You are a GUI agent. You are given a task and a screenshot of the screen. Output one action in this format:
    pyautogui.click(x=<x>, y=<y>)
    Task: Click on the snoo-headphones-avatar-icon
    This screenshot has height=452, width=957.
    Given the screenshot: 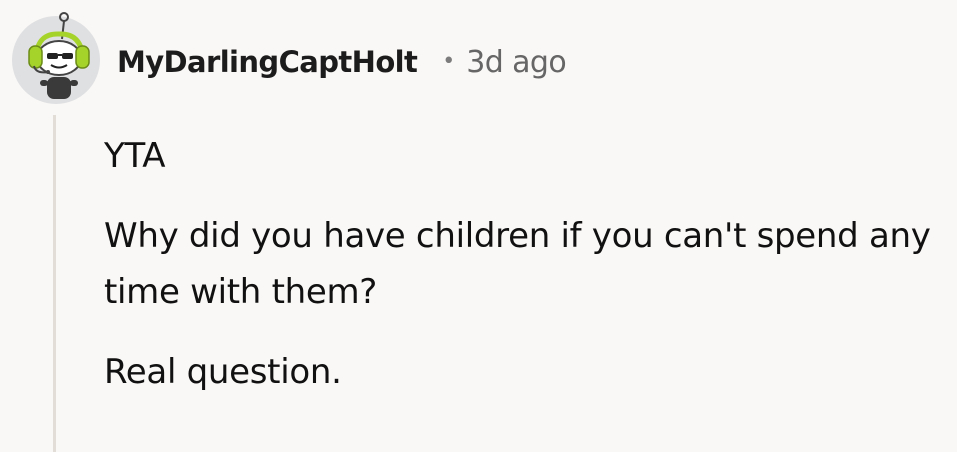 What is the action you would take?
    pyautogui.click(x=56, y=58)
    